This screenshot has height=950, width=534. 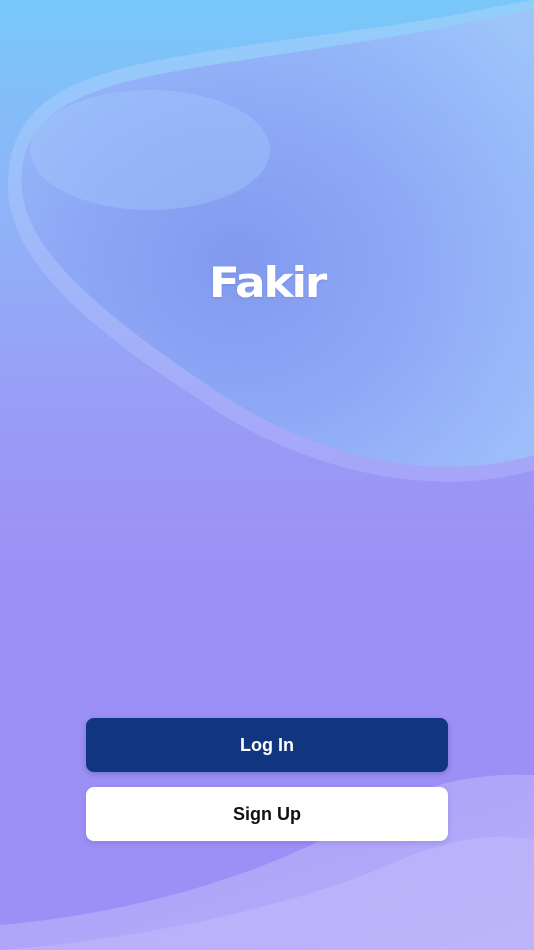 I want to click on signup-button: Sign Up, so click(x=267, y=814).